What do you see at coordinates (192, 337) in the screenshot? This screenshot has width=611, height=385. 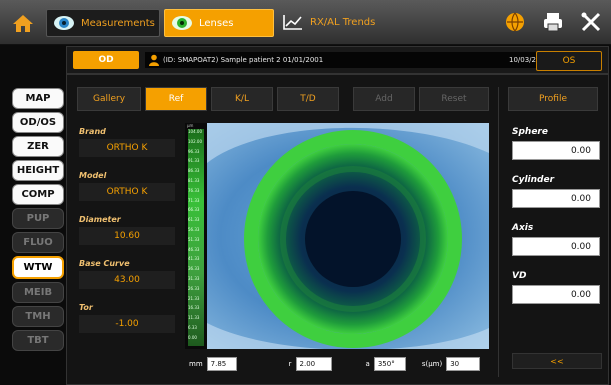 I see `scale-tick-label: 0.00` at bounding box center [192, 337].